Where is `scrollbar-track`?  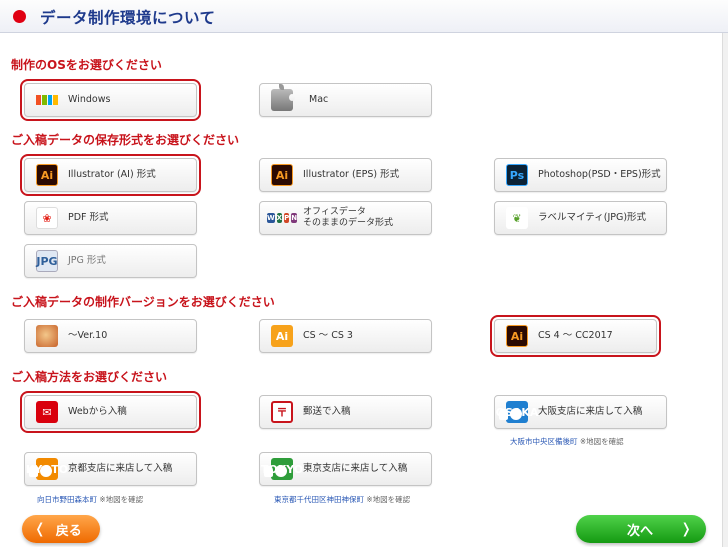
scrollbar-track is located at coordinates (725, 290).